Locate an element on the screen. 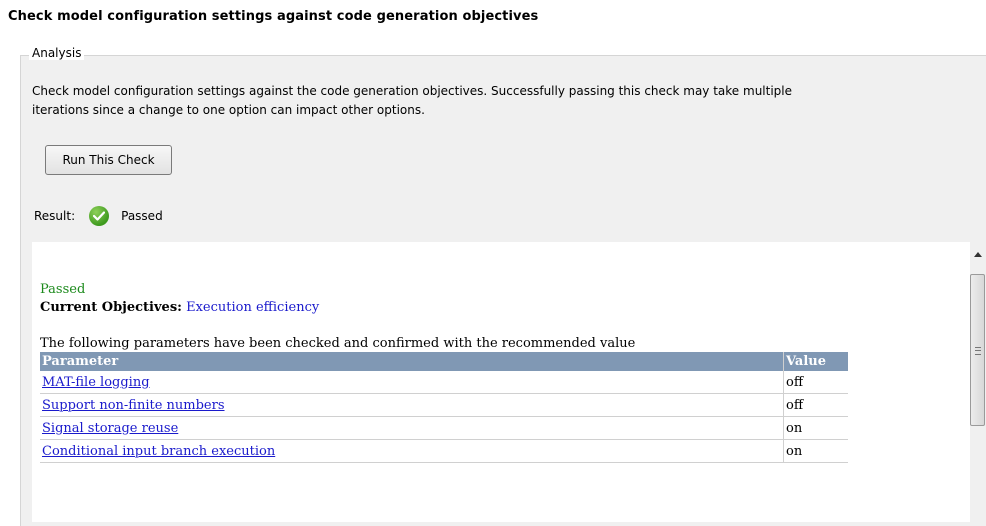 This screenshot has width=986, height=526. check-circle-icon is located at coordinates (99, 216).